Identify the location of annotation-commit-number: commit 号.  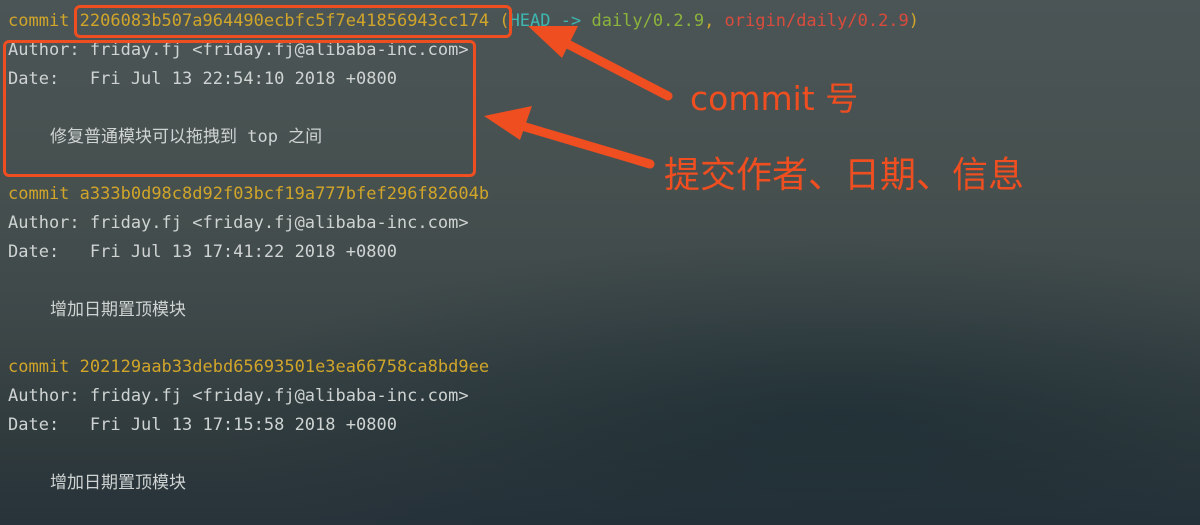
(774, 98).